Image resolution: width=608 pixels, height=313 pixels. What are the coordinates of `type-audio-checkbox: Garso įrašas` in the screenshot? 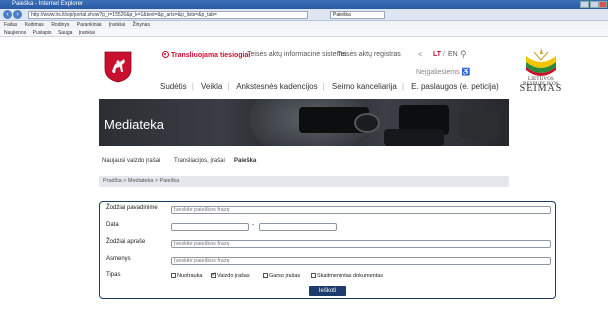 It's located at (281, 276).